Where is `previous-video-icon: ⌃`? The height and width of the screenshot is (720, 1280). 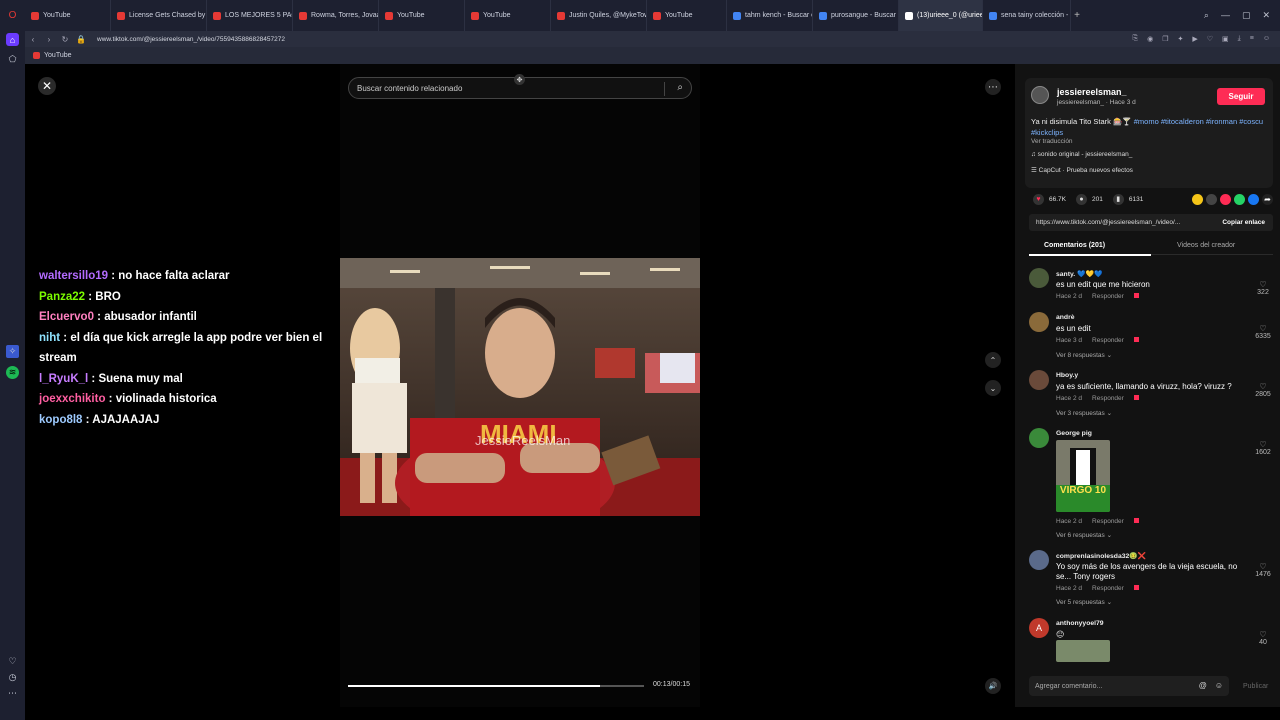 previous-video-icon: ⌃ is located at coordinates (993, 360).